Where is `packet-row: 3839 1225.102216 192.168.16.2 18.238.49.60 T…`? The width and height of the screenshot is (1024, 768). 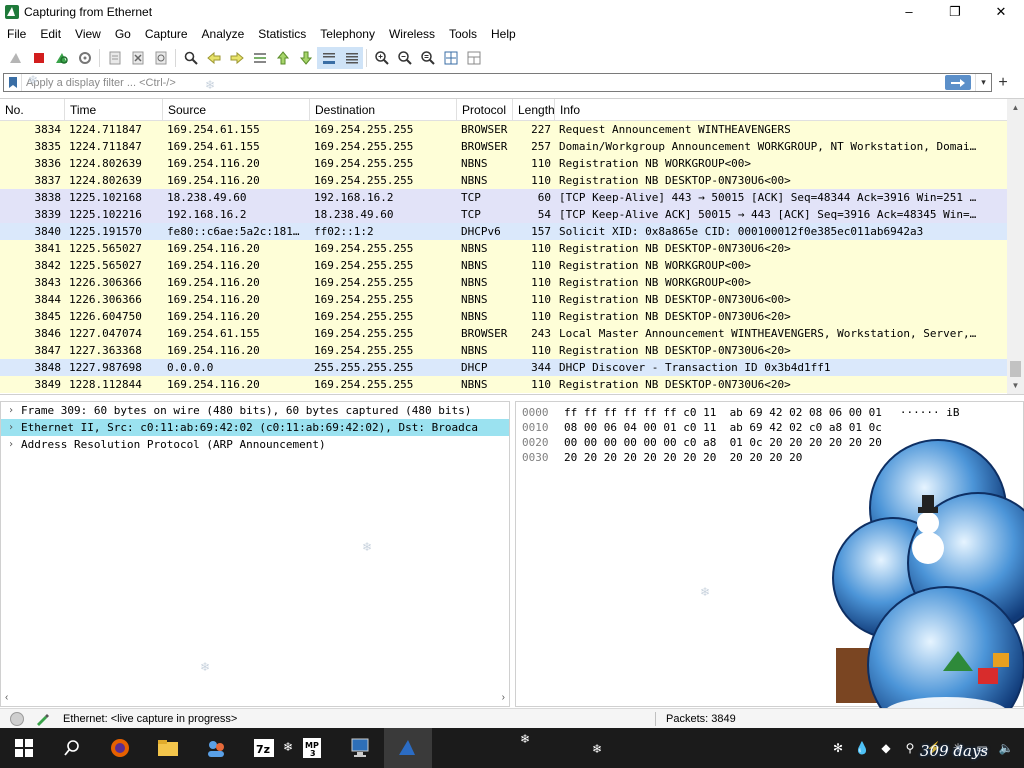
packet-row: 3839 1225.102216 192.168.16.2 18.238.49.60 T… is located at coordinates (503, 214).